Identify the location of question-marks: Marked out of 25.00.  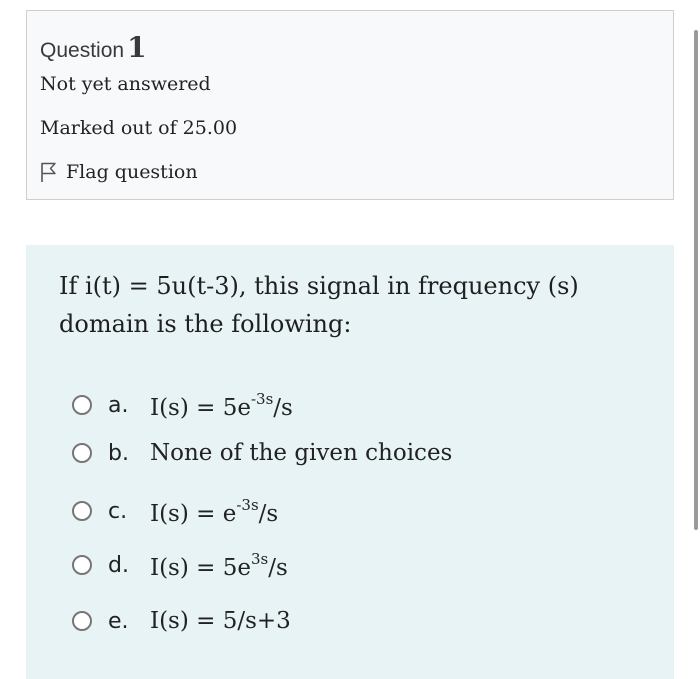
(139, 128).